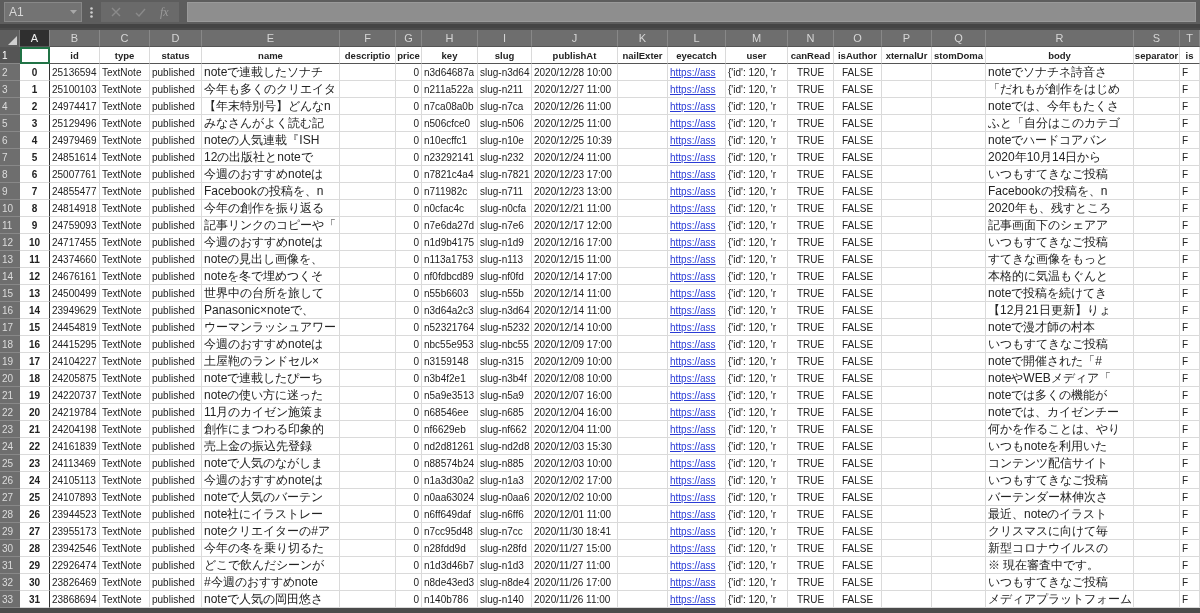 This screenshot has width=1200, height=613. What do you see at coordinates (10, 242) in the screenshot?
I see `row-header: 12` at bounding box center [10, 242].